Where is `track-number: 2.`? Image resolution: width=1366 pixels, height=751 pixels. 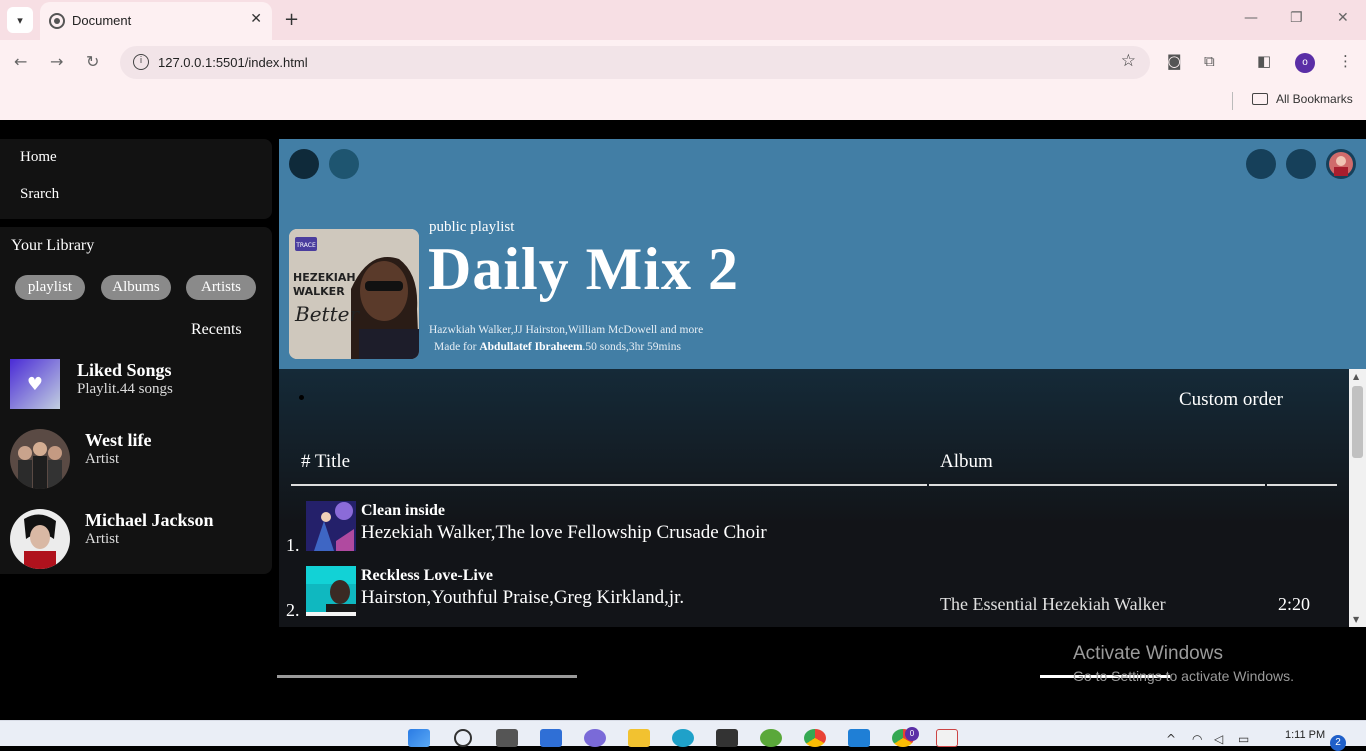 track-number: 2. is located at coordinates (293, 610).